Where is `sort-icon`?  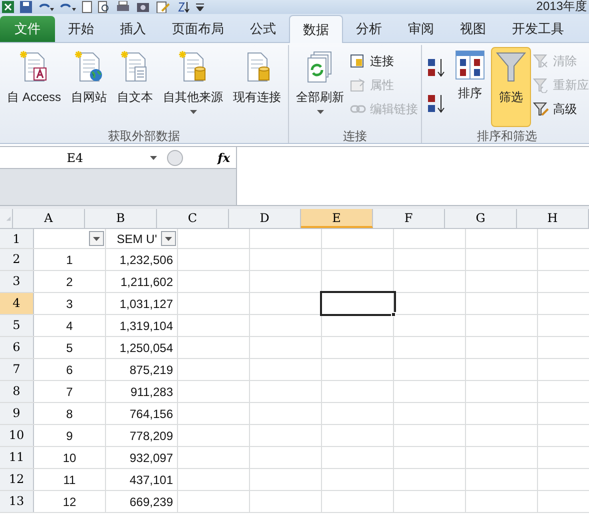 sort-icon is located at coordinates (183, 7).